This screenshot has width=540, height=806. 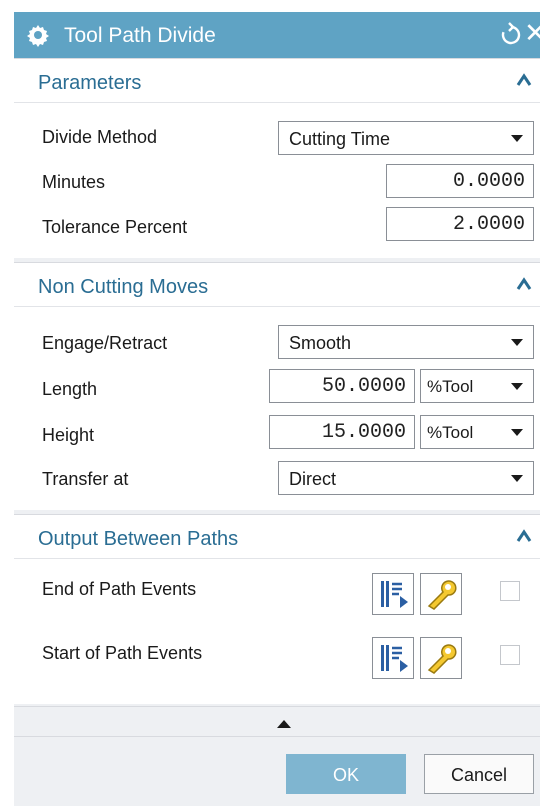 What do you see at coordinates (450, 386) in the screenshot?
I see `length-unit-value: %Tool` at bounding box center [450, 386].